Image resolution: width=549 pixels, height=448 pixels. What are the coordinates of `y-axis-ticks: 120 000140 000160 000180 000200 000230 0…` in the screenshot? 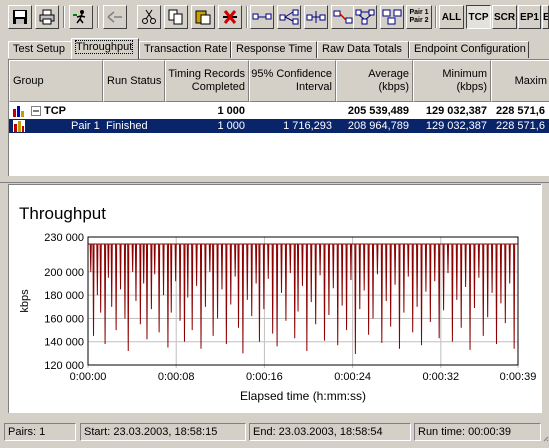 It's located at (64, 302).